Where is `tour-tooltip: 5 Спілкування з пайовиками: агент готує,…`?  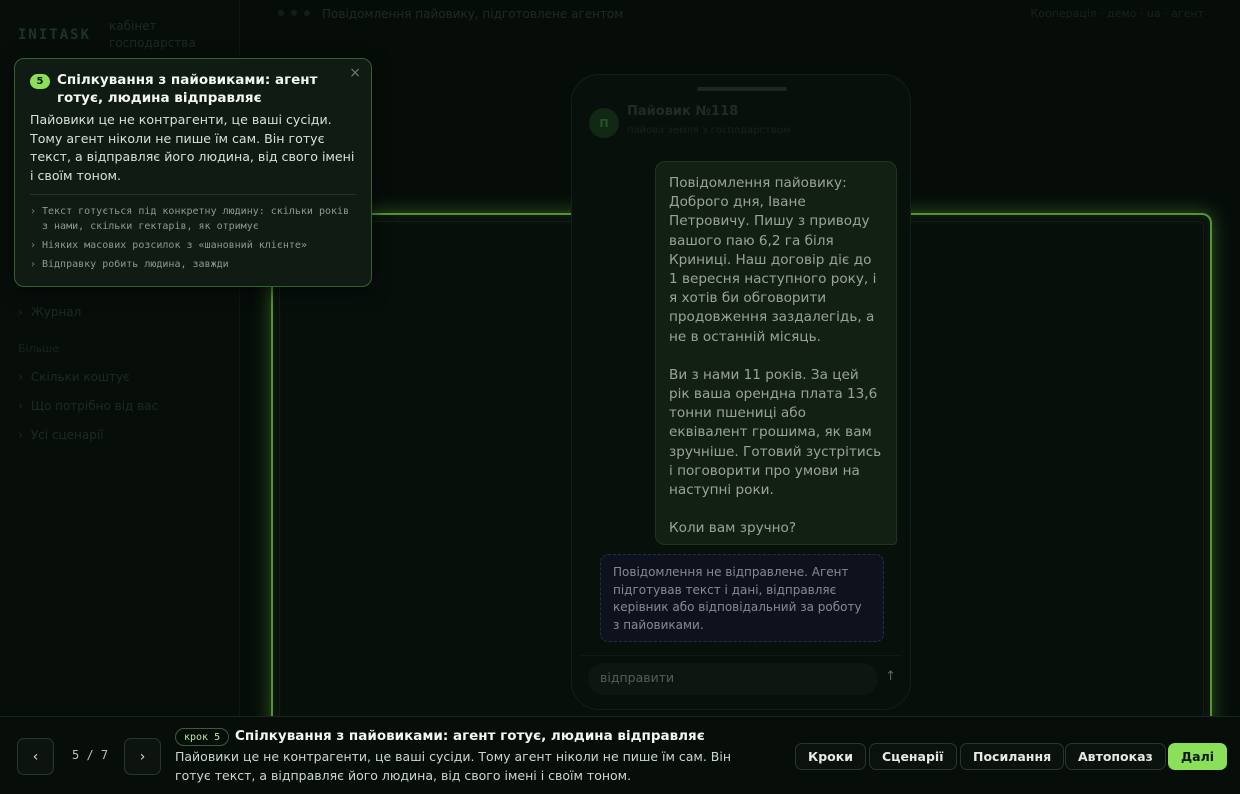 tour-tooltip: 5 Спілкування з пайовиками: агент готує,… is located at coordinates (193, 172).